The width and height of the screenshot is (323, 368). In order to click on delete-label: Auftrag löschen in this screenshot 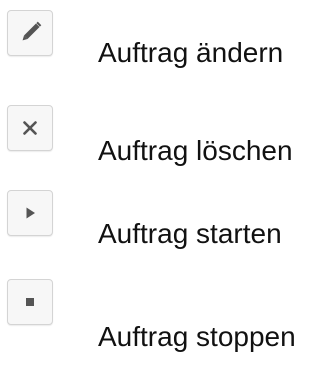, I will do `click(195, 150)`.